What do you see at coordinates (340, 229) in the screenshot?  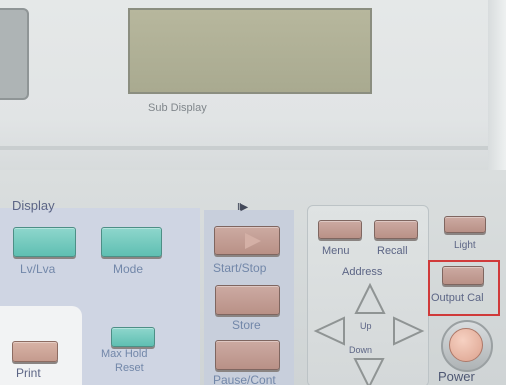 I see `menu-button` at bounding box center [340, 229].